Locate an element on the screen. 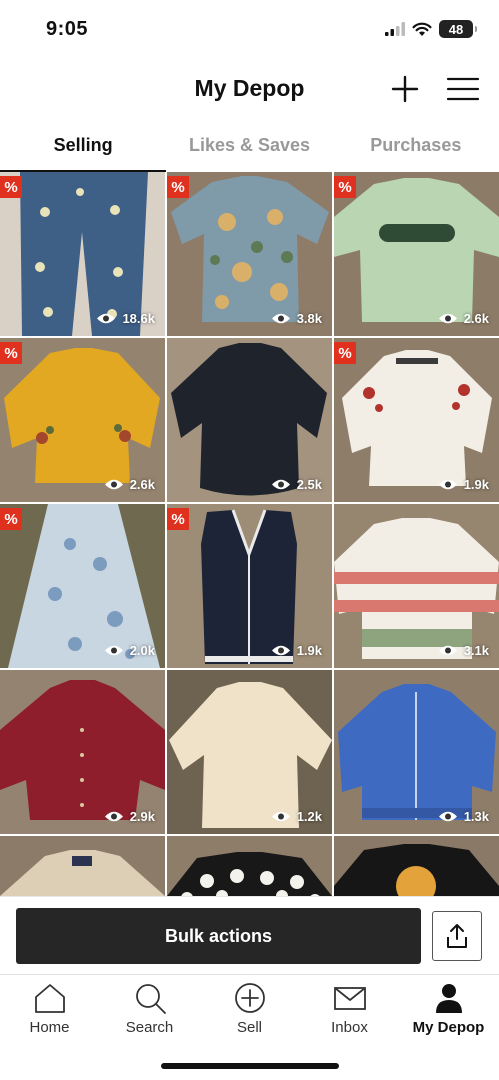 The height and width of the screenshot is (1080, 499). tab-selling: Selling is located at coordinates (83, 147).